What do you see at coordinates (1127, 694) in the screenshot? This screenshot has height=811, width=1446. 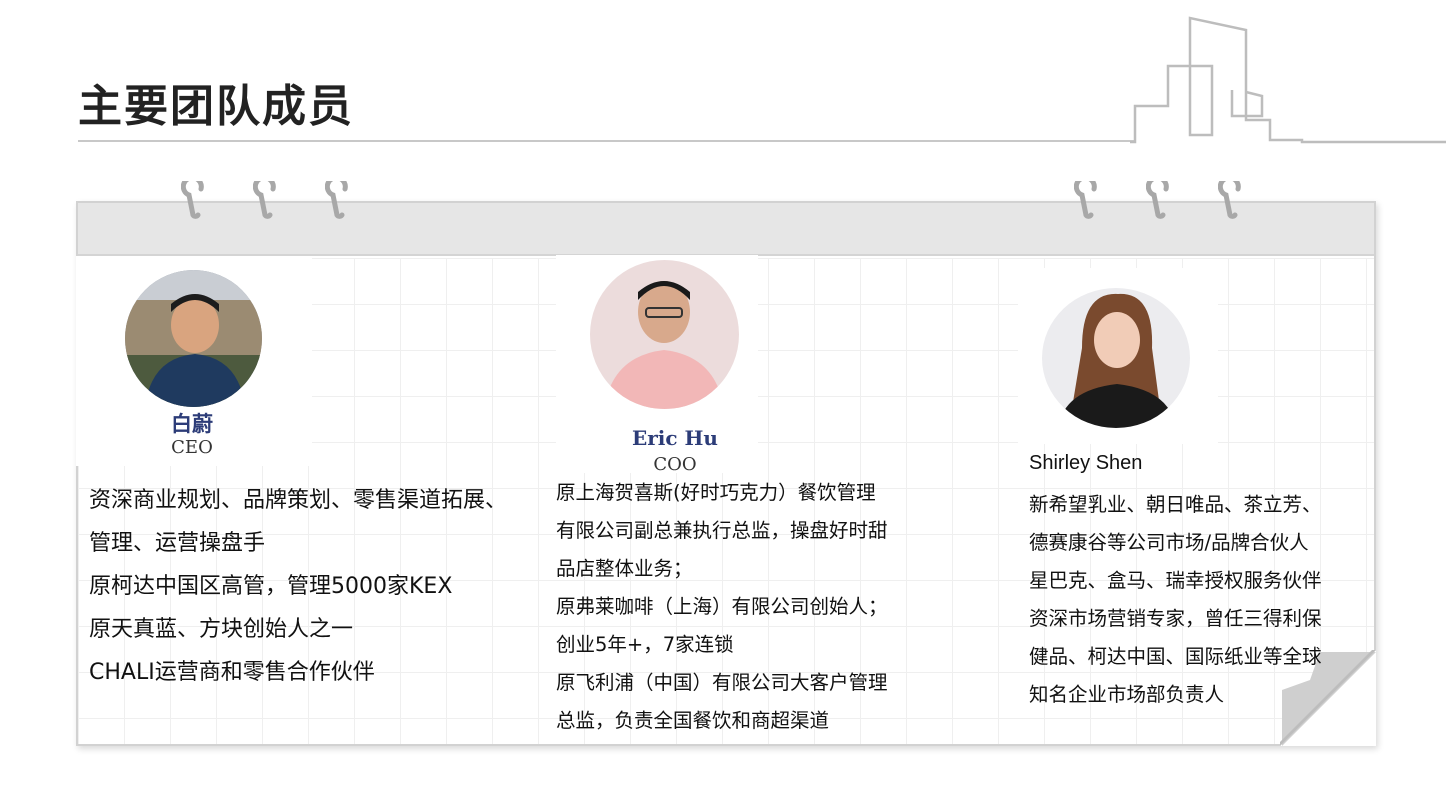 I see `description-line: 知名企业市场部负责人` at bounding box center [1127, 694].